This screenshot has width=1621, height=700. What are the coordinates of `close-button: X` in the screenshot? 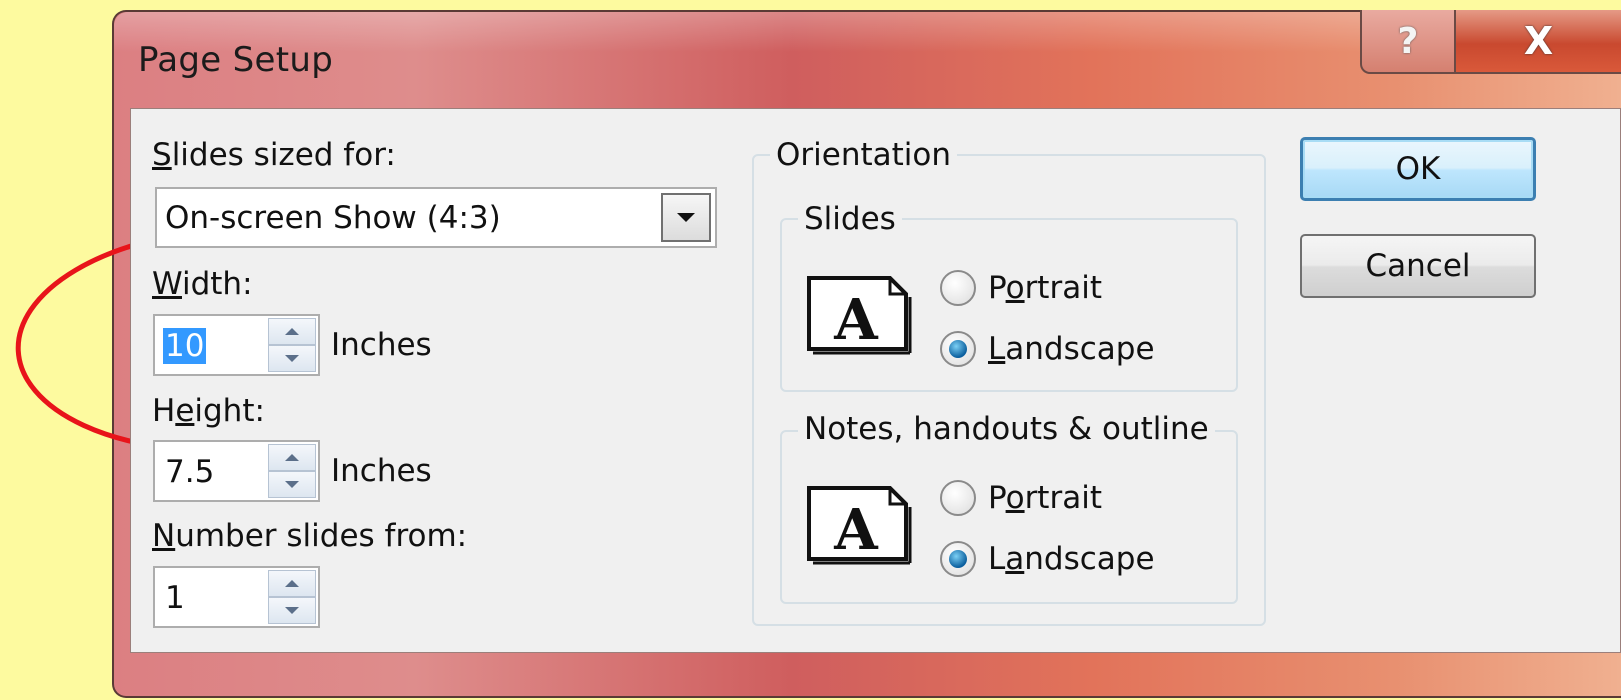 It's located at (1537, 42).